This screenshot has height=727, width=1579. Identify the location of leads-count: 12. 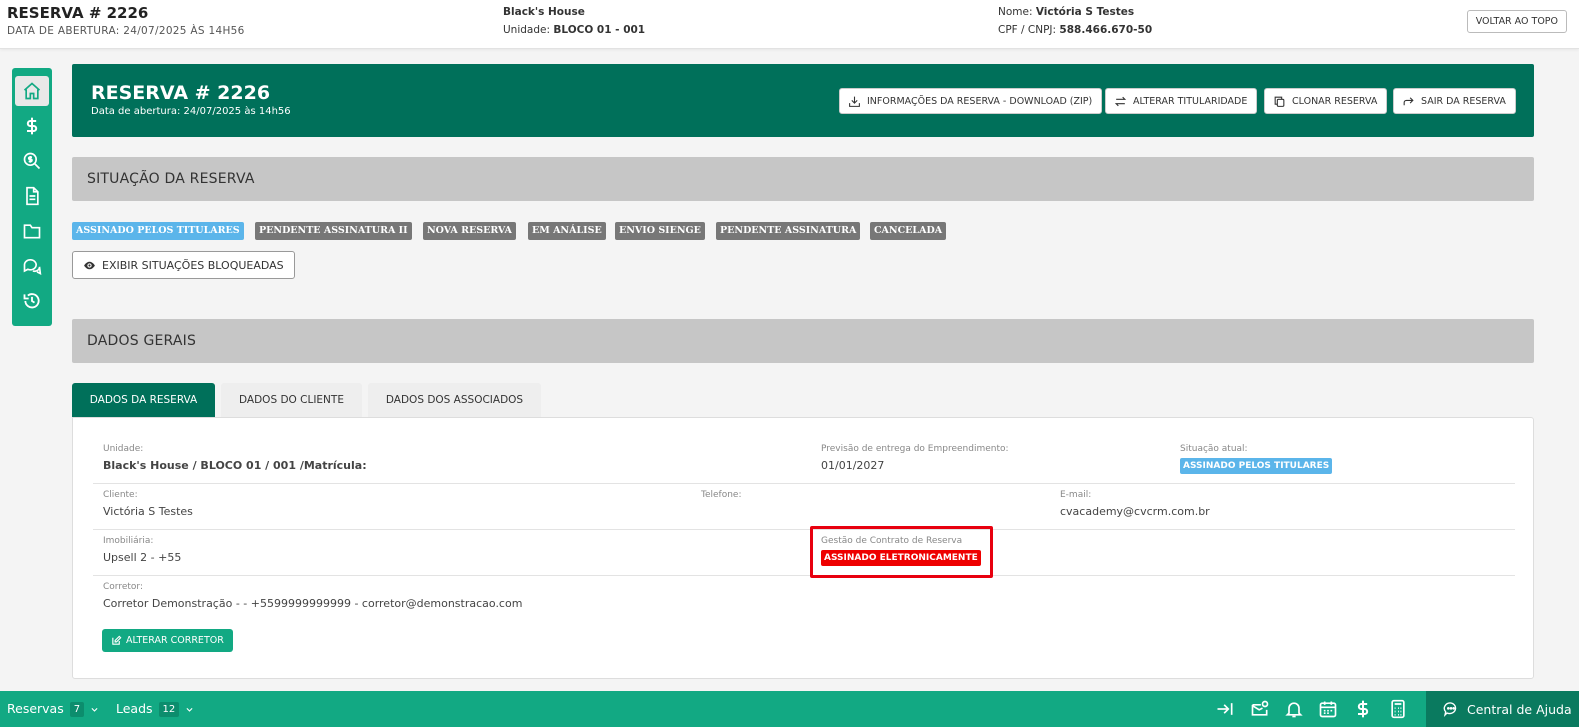
(169, 709).